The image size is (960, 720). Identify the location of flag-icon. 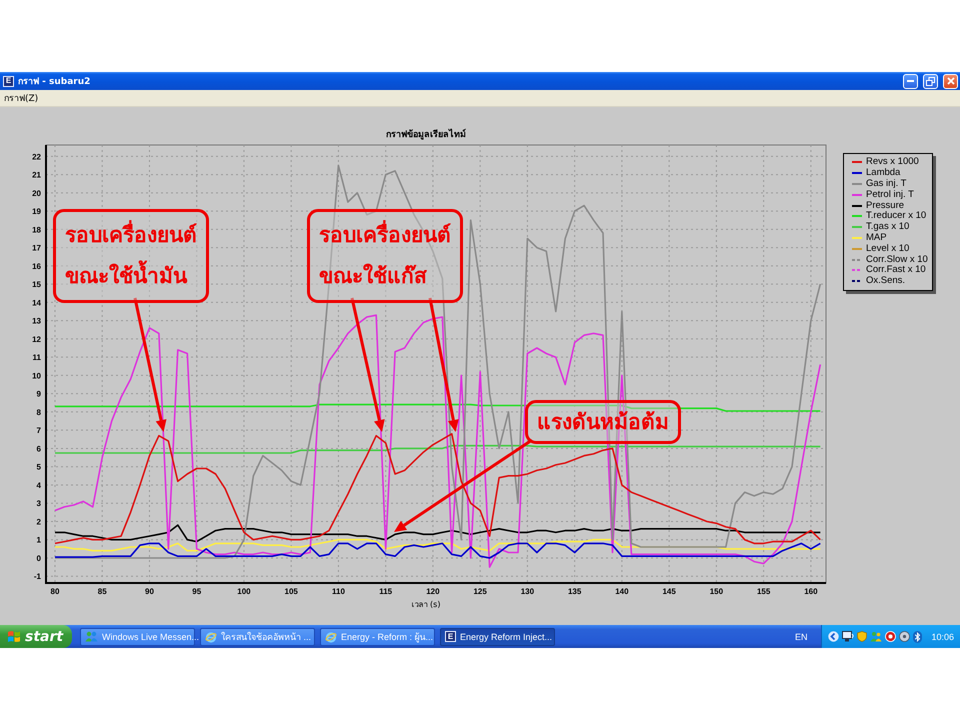
(14, 636).